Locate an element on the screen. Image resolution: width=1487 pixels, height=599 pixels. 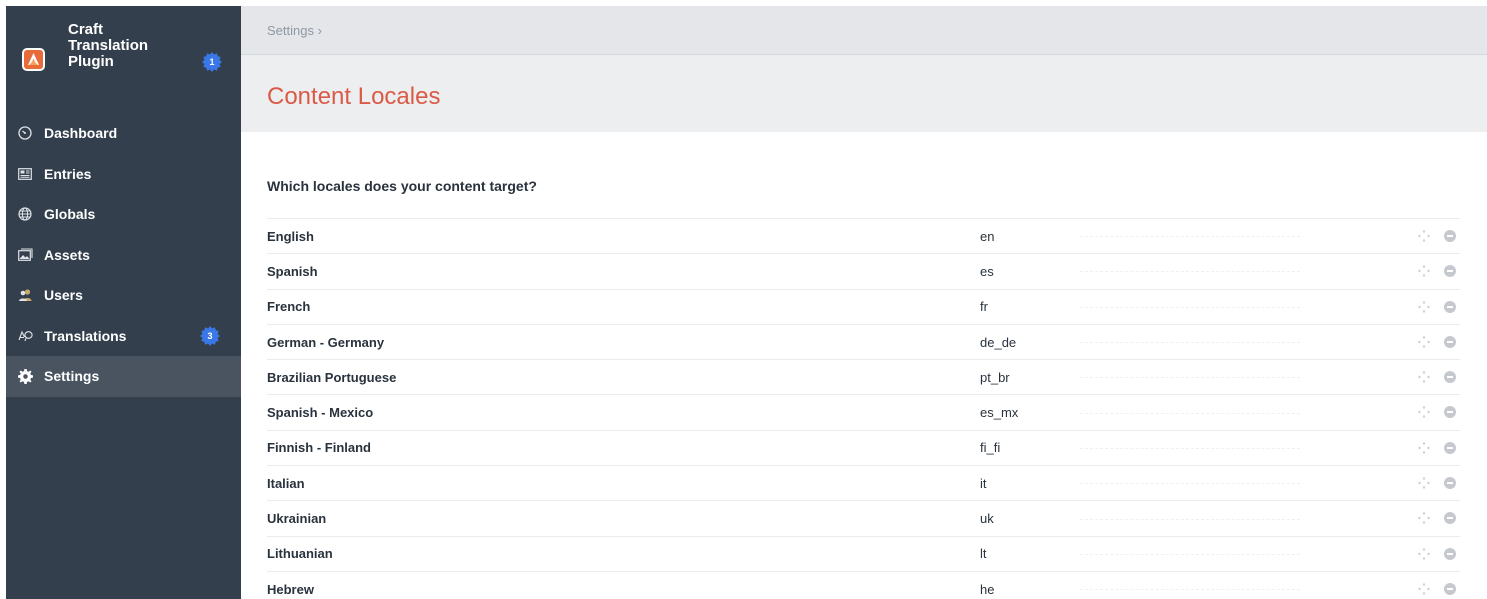
locale-name: Hebrew is located at coordinates (290, 589).